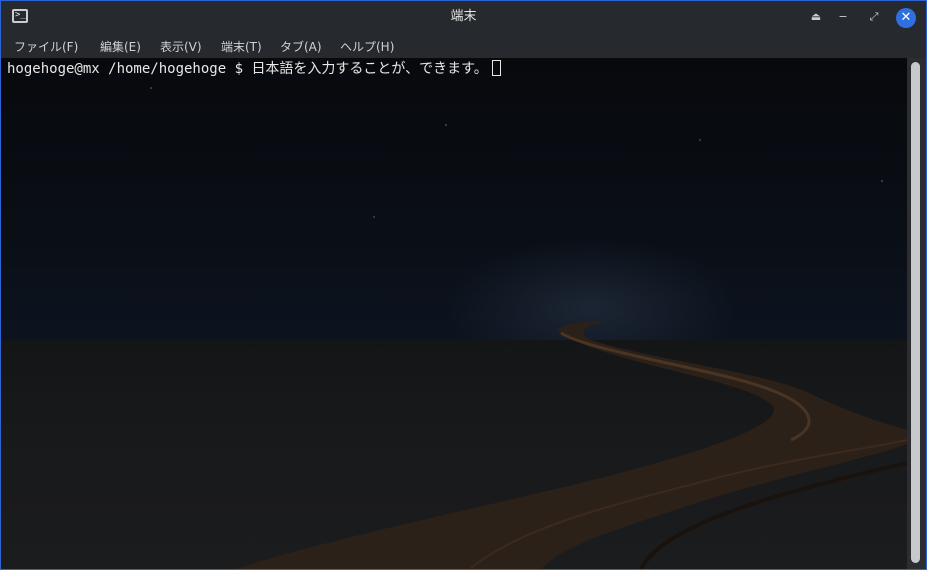 The image size is (927, 570). What do you see at coordinates (367, 47) in the screenshot?
I see `menu-help: ヘルプ(H)` at bounding box center [367, 47].